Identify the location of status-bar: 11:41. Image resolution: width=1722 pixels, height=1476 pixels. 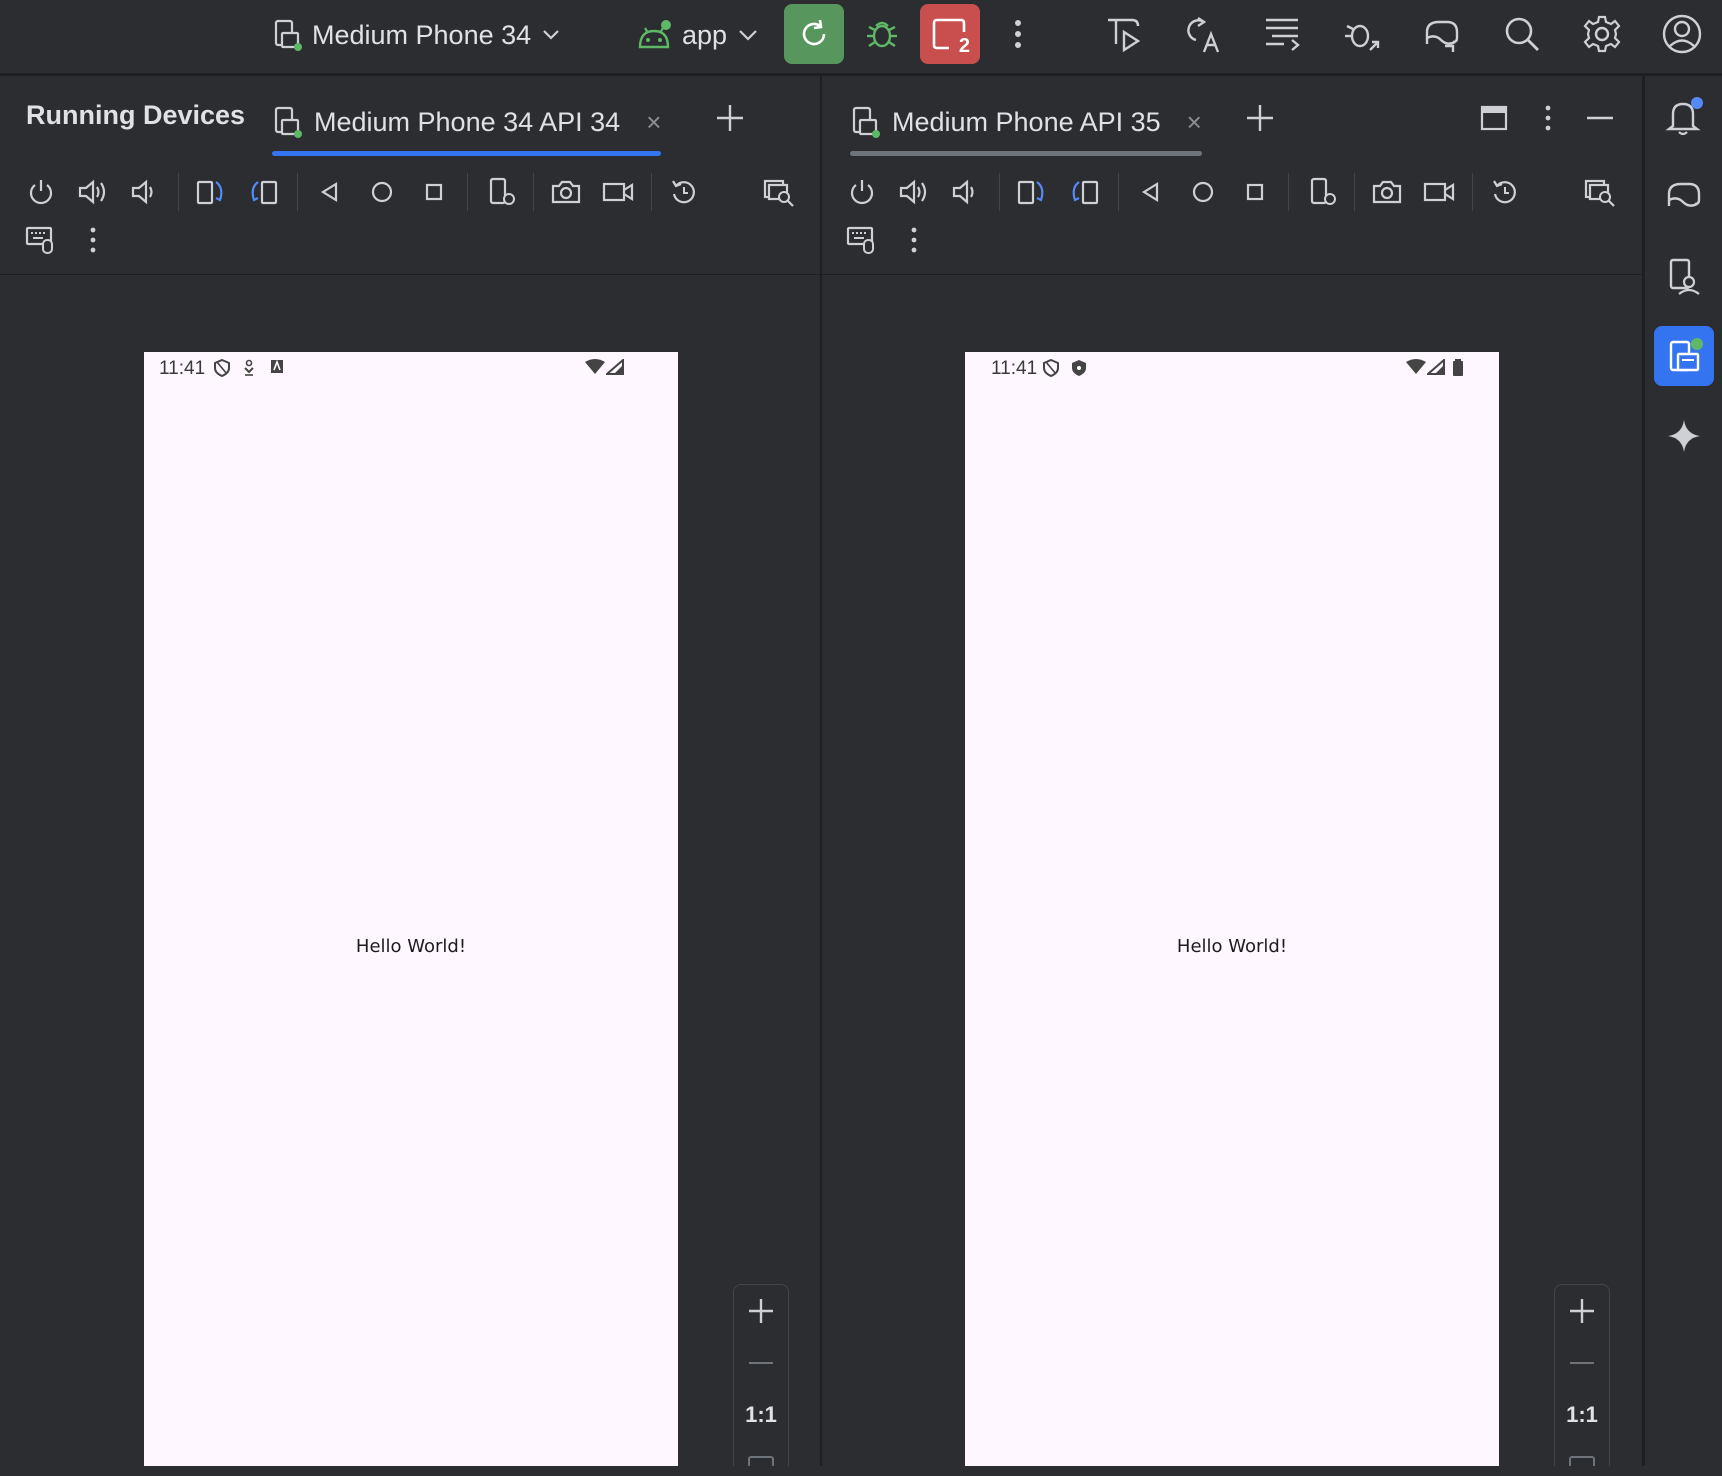
(411, 368).